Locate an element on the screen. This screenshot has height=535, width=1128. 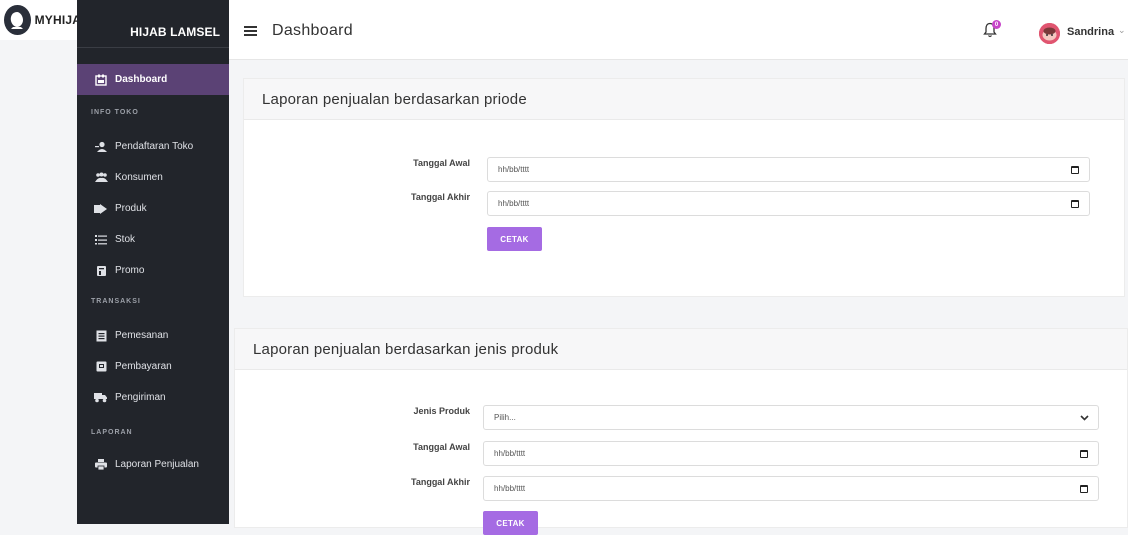
truck-icon is located at coordinates (101, 398).